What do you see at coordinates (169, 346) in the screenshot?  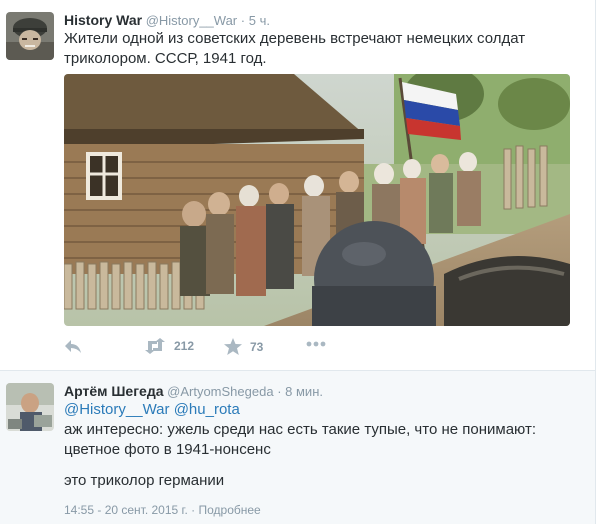 I see `retweet-button: 212` at bounding box center [169, 346].